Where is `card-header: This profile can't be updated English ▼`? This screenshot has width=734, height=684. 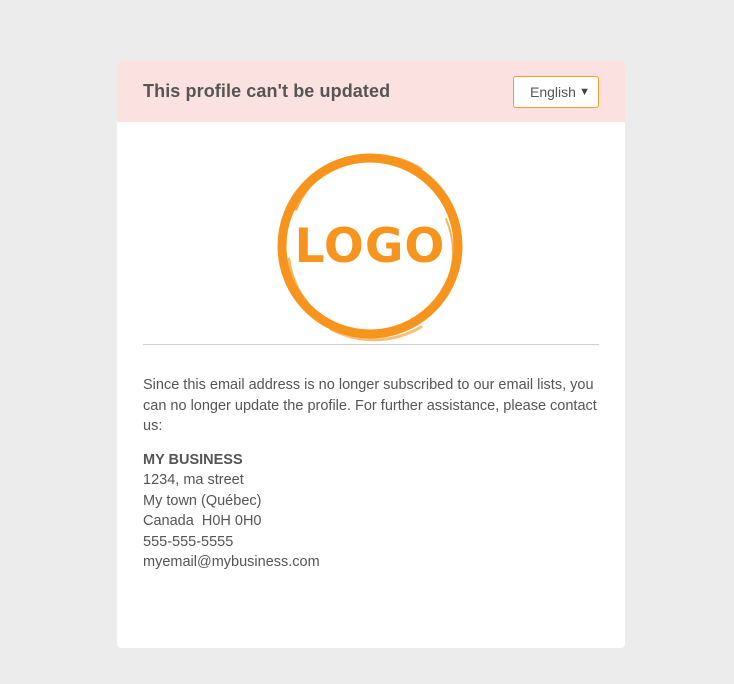 card-header: This profile can't be updated English ▼ is located at coordinates (371, 91).